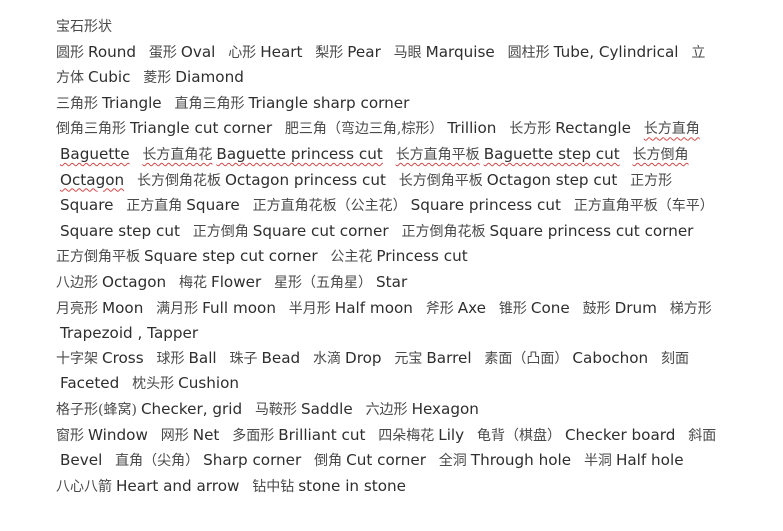  I want to click on shape-name-chinese: 肥三角（弯边三角,棕形）, so click(364, 129).